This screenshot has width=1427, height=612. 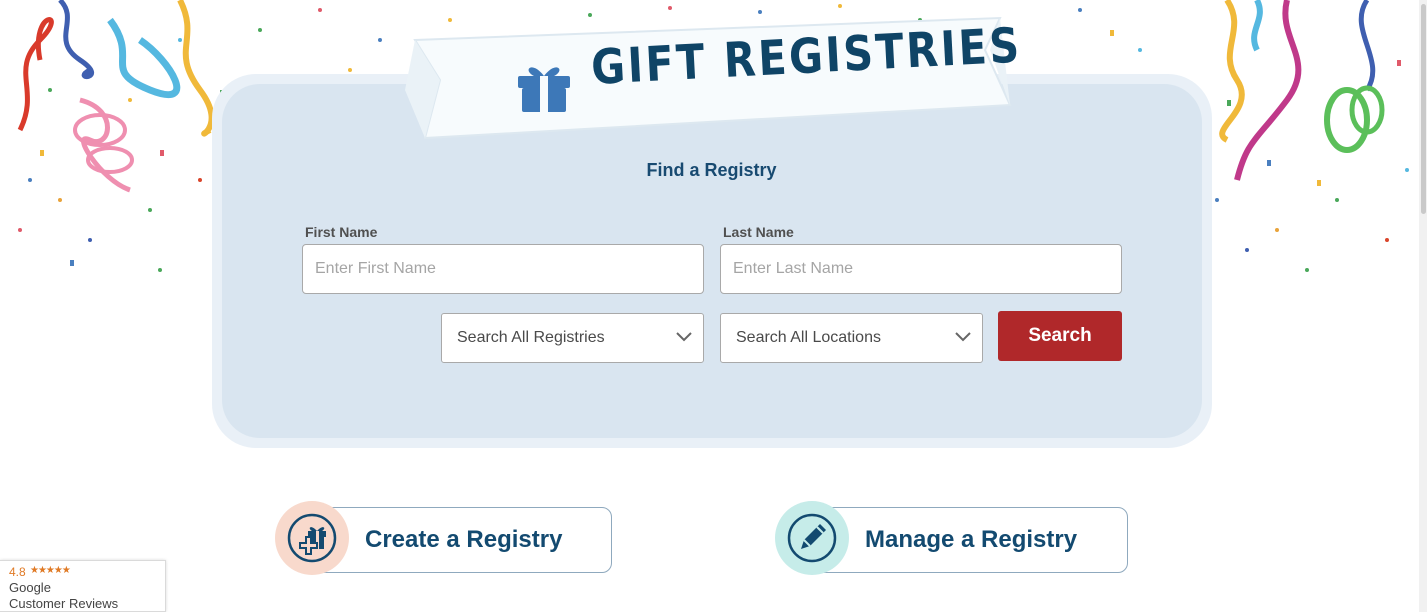 What do you see at coordinates (544, 89) in the screenshot?
I see `gift-icon` at bounding box center [544, 89].